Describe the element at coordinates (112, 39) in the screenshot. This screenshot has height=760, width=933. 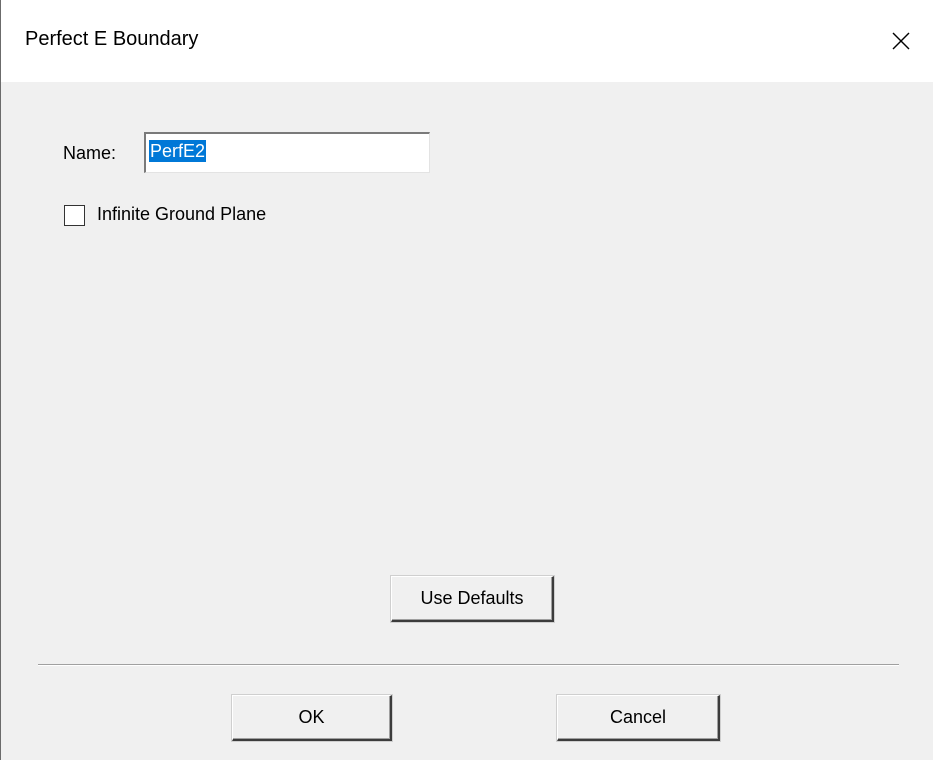
I see `window-title: Perfect E Boundary` at that location.